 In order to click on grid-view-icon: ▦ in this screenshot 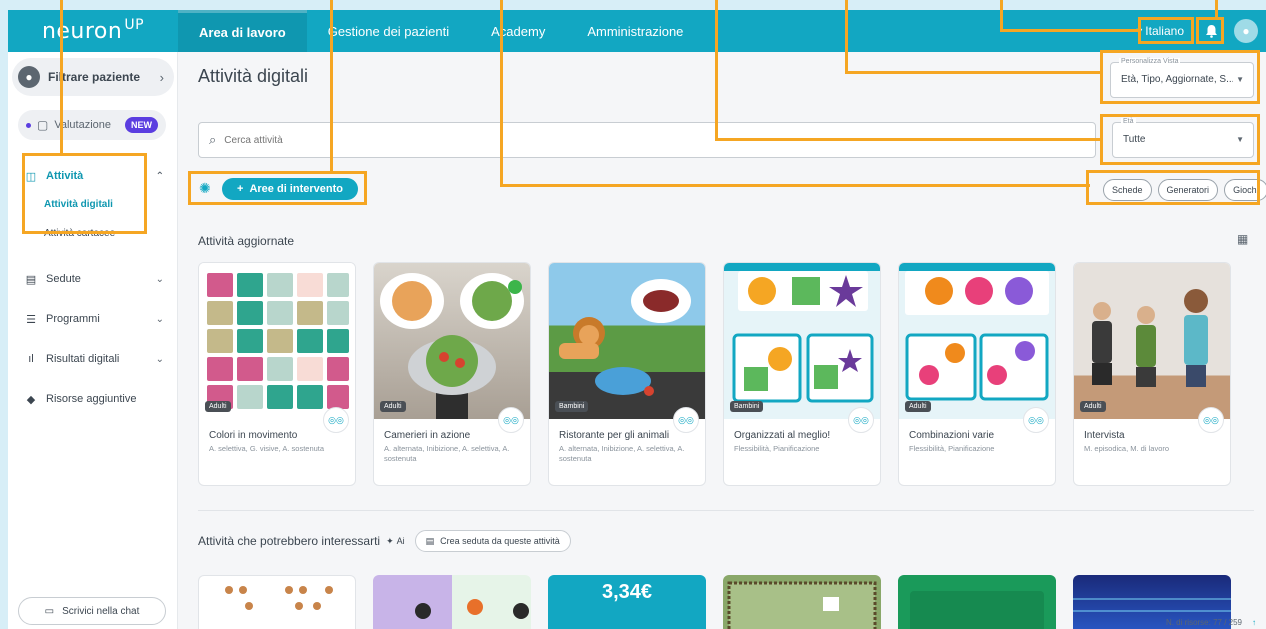, I will do `click(1242, 239)`.